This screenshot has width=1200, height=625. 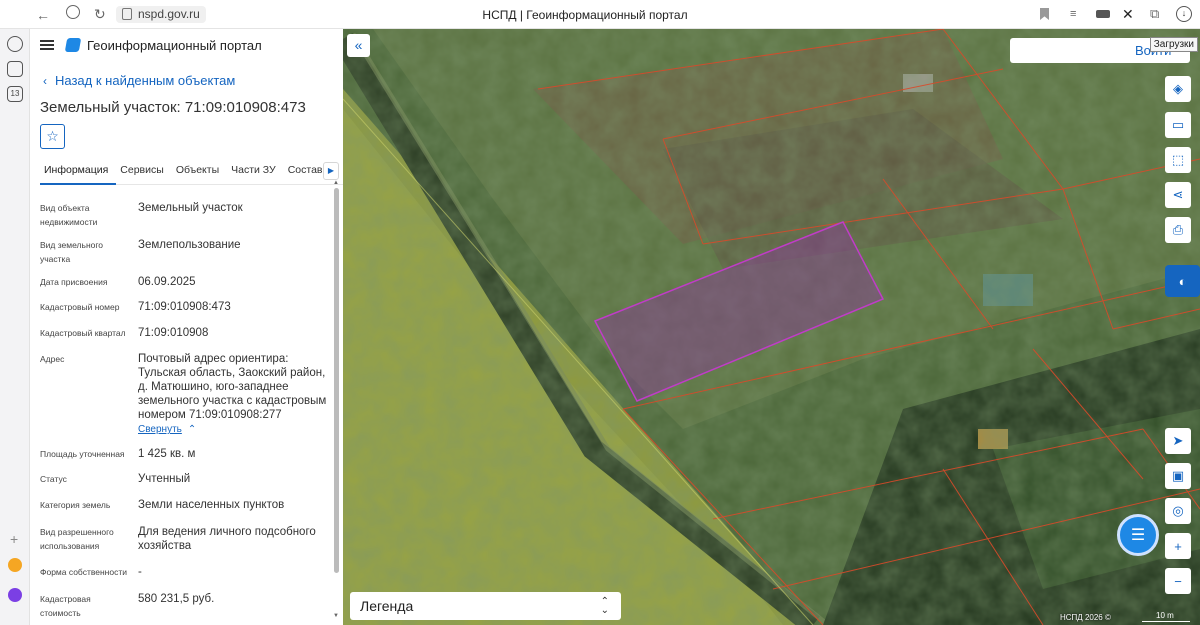 What do you see at coordinates (167, 454) in the screenshot?
I see `field-value: 1 425 кв. м` at bounding box center [167, 454].